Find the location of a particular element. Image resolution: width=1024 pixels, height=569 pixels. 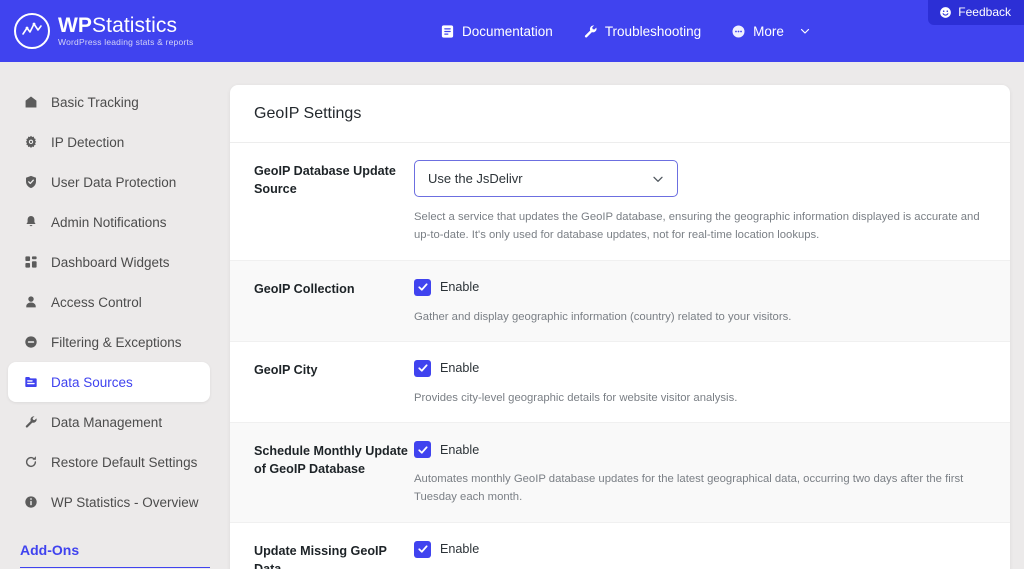

smiley-icon is located at coordinates (945, 12).